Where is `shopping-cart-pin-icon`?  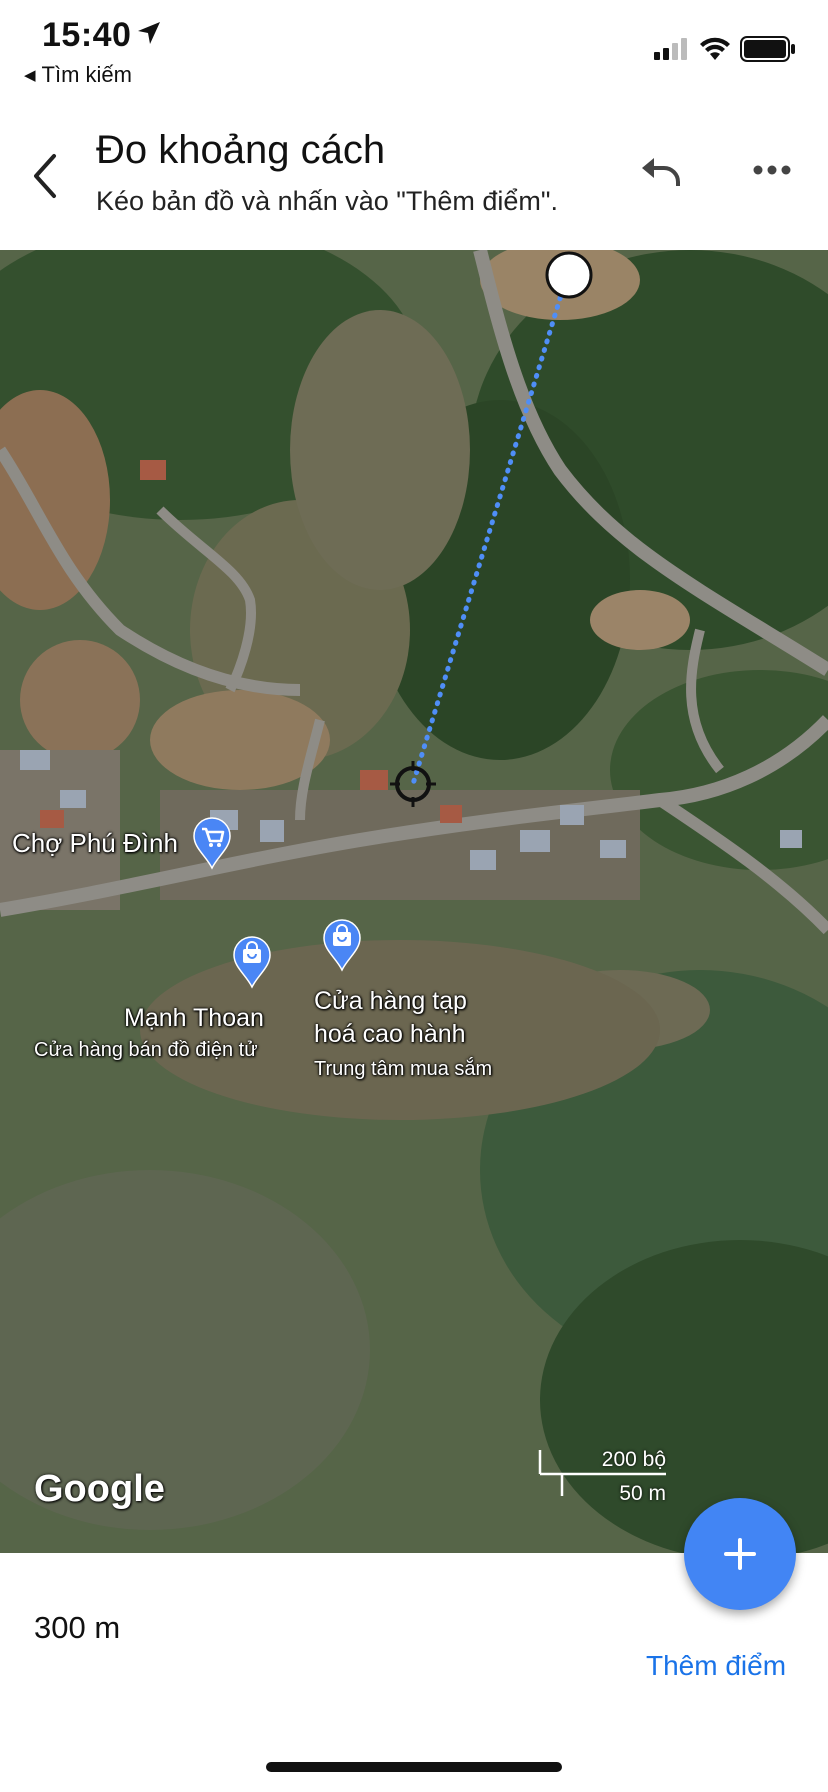 shopping-cart-pin-icon is located at coordinates (212, 843).